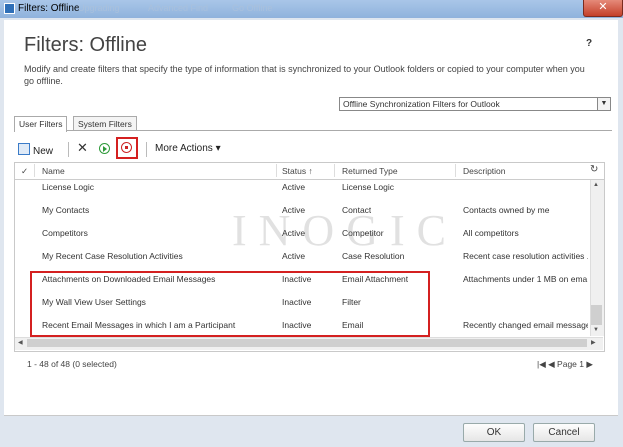 The height and width of the screenshot is (447, 623). I want to click on tab-divider, so click(313, 130).